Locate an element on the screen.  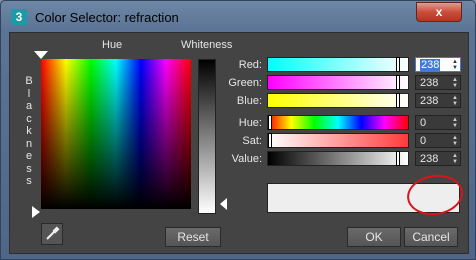
hue-value: 0 is located at coordinates (423, 123).